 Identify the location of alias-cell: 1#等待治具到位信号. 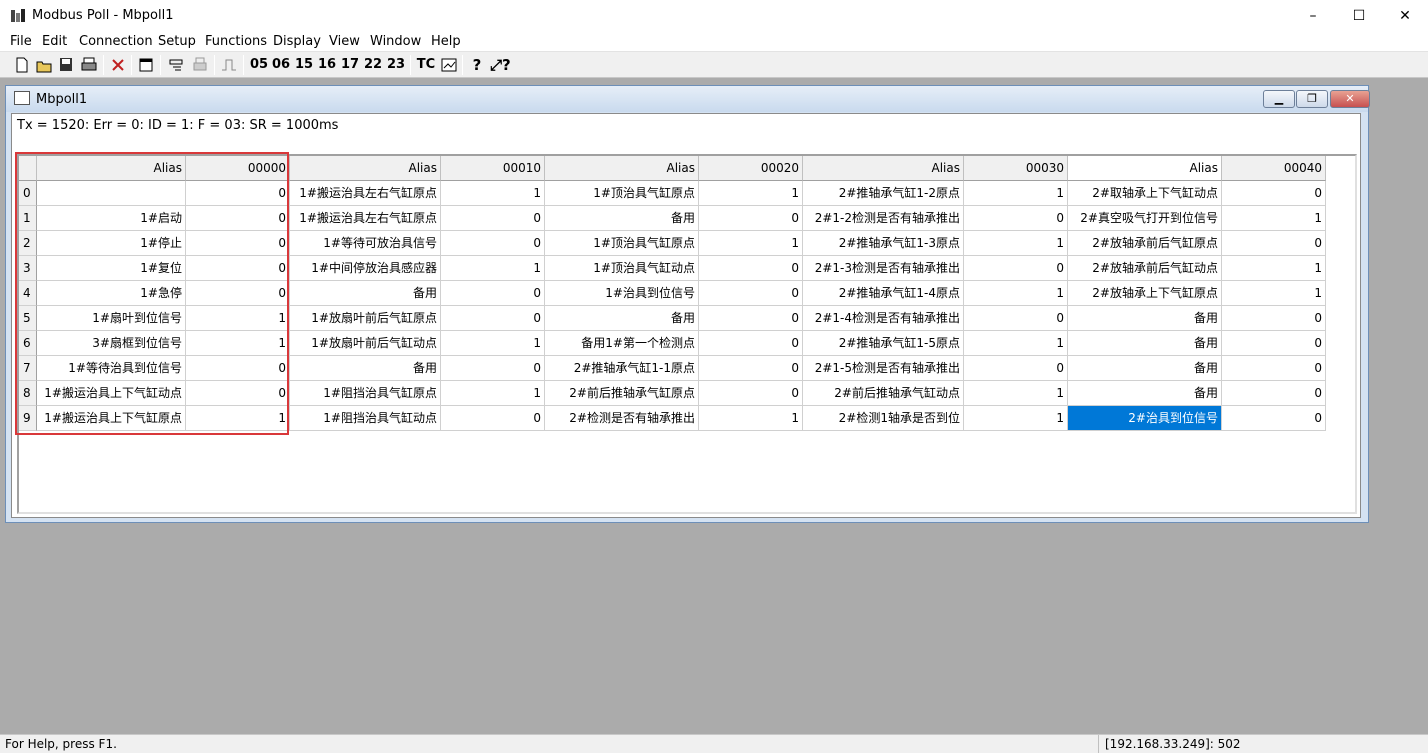
(111, 368).